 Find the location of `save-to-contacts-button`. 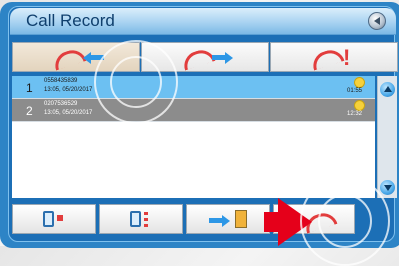

save-to-contacts-button is located at coordinates (228, 219).